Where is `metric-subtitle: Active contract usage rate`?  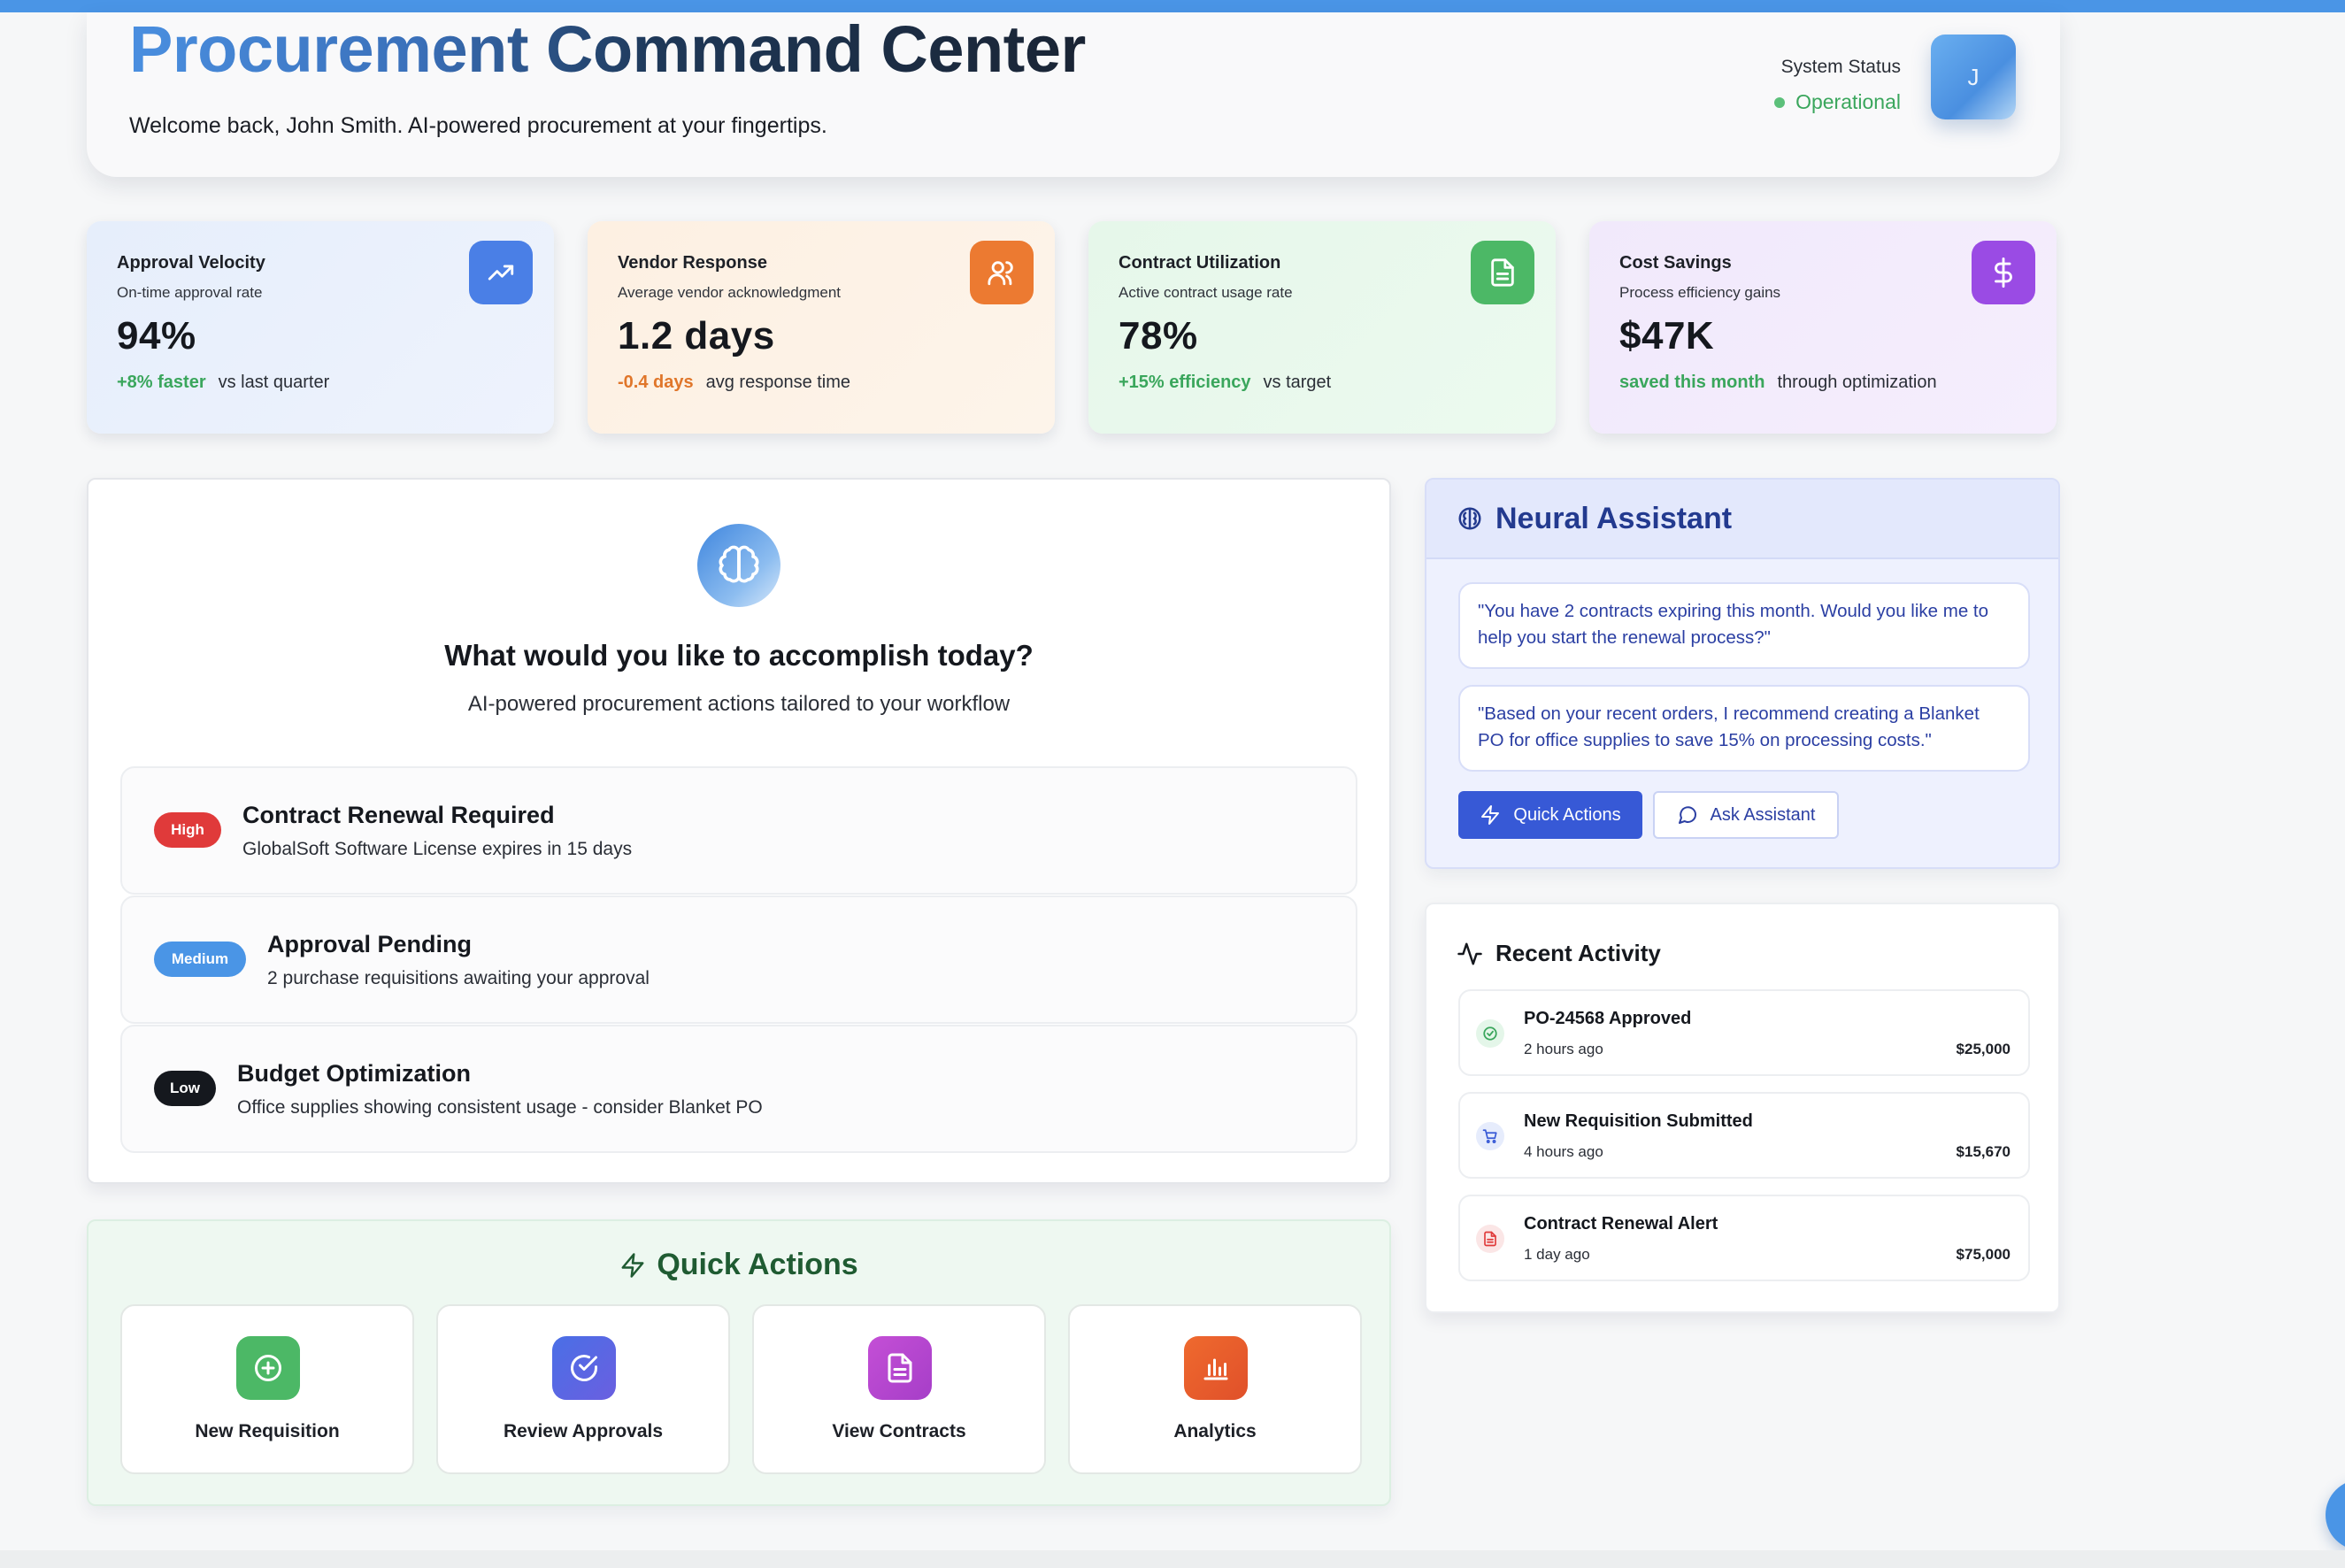
metric-subtitle: Active contract usage rate is located at coordinates (1206, 292).